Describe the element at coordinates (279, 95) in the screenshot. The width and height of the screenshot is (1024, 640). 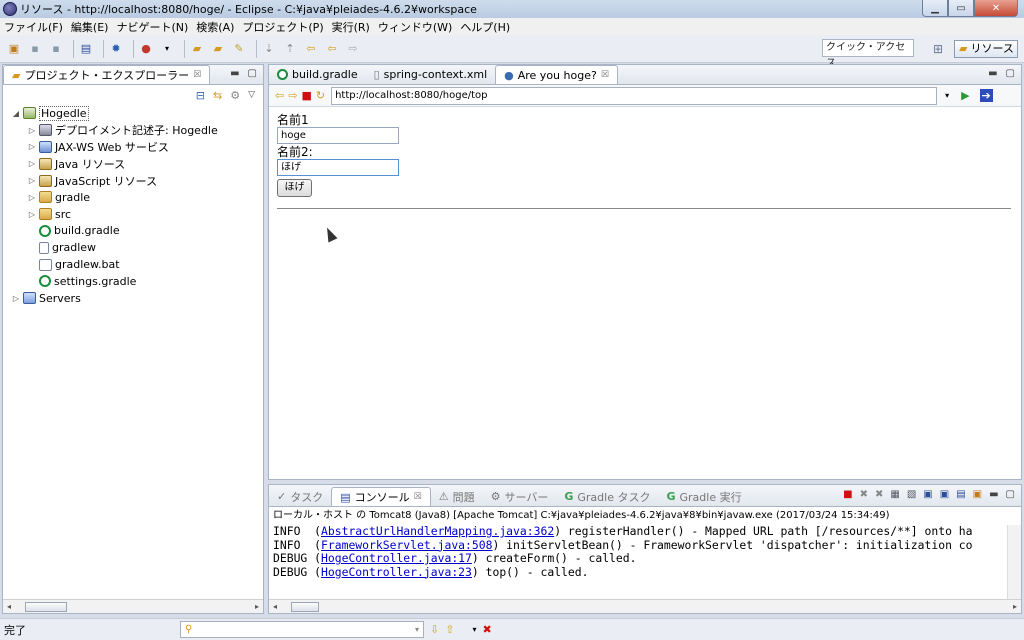
I see `browser-back-icon: ⇦` at that location.